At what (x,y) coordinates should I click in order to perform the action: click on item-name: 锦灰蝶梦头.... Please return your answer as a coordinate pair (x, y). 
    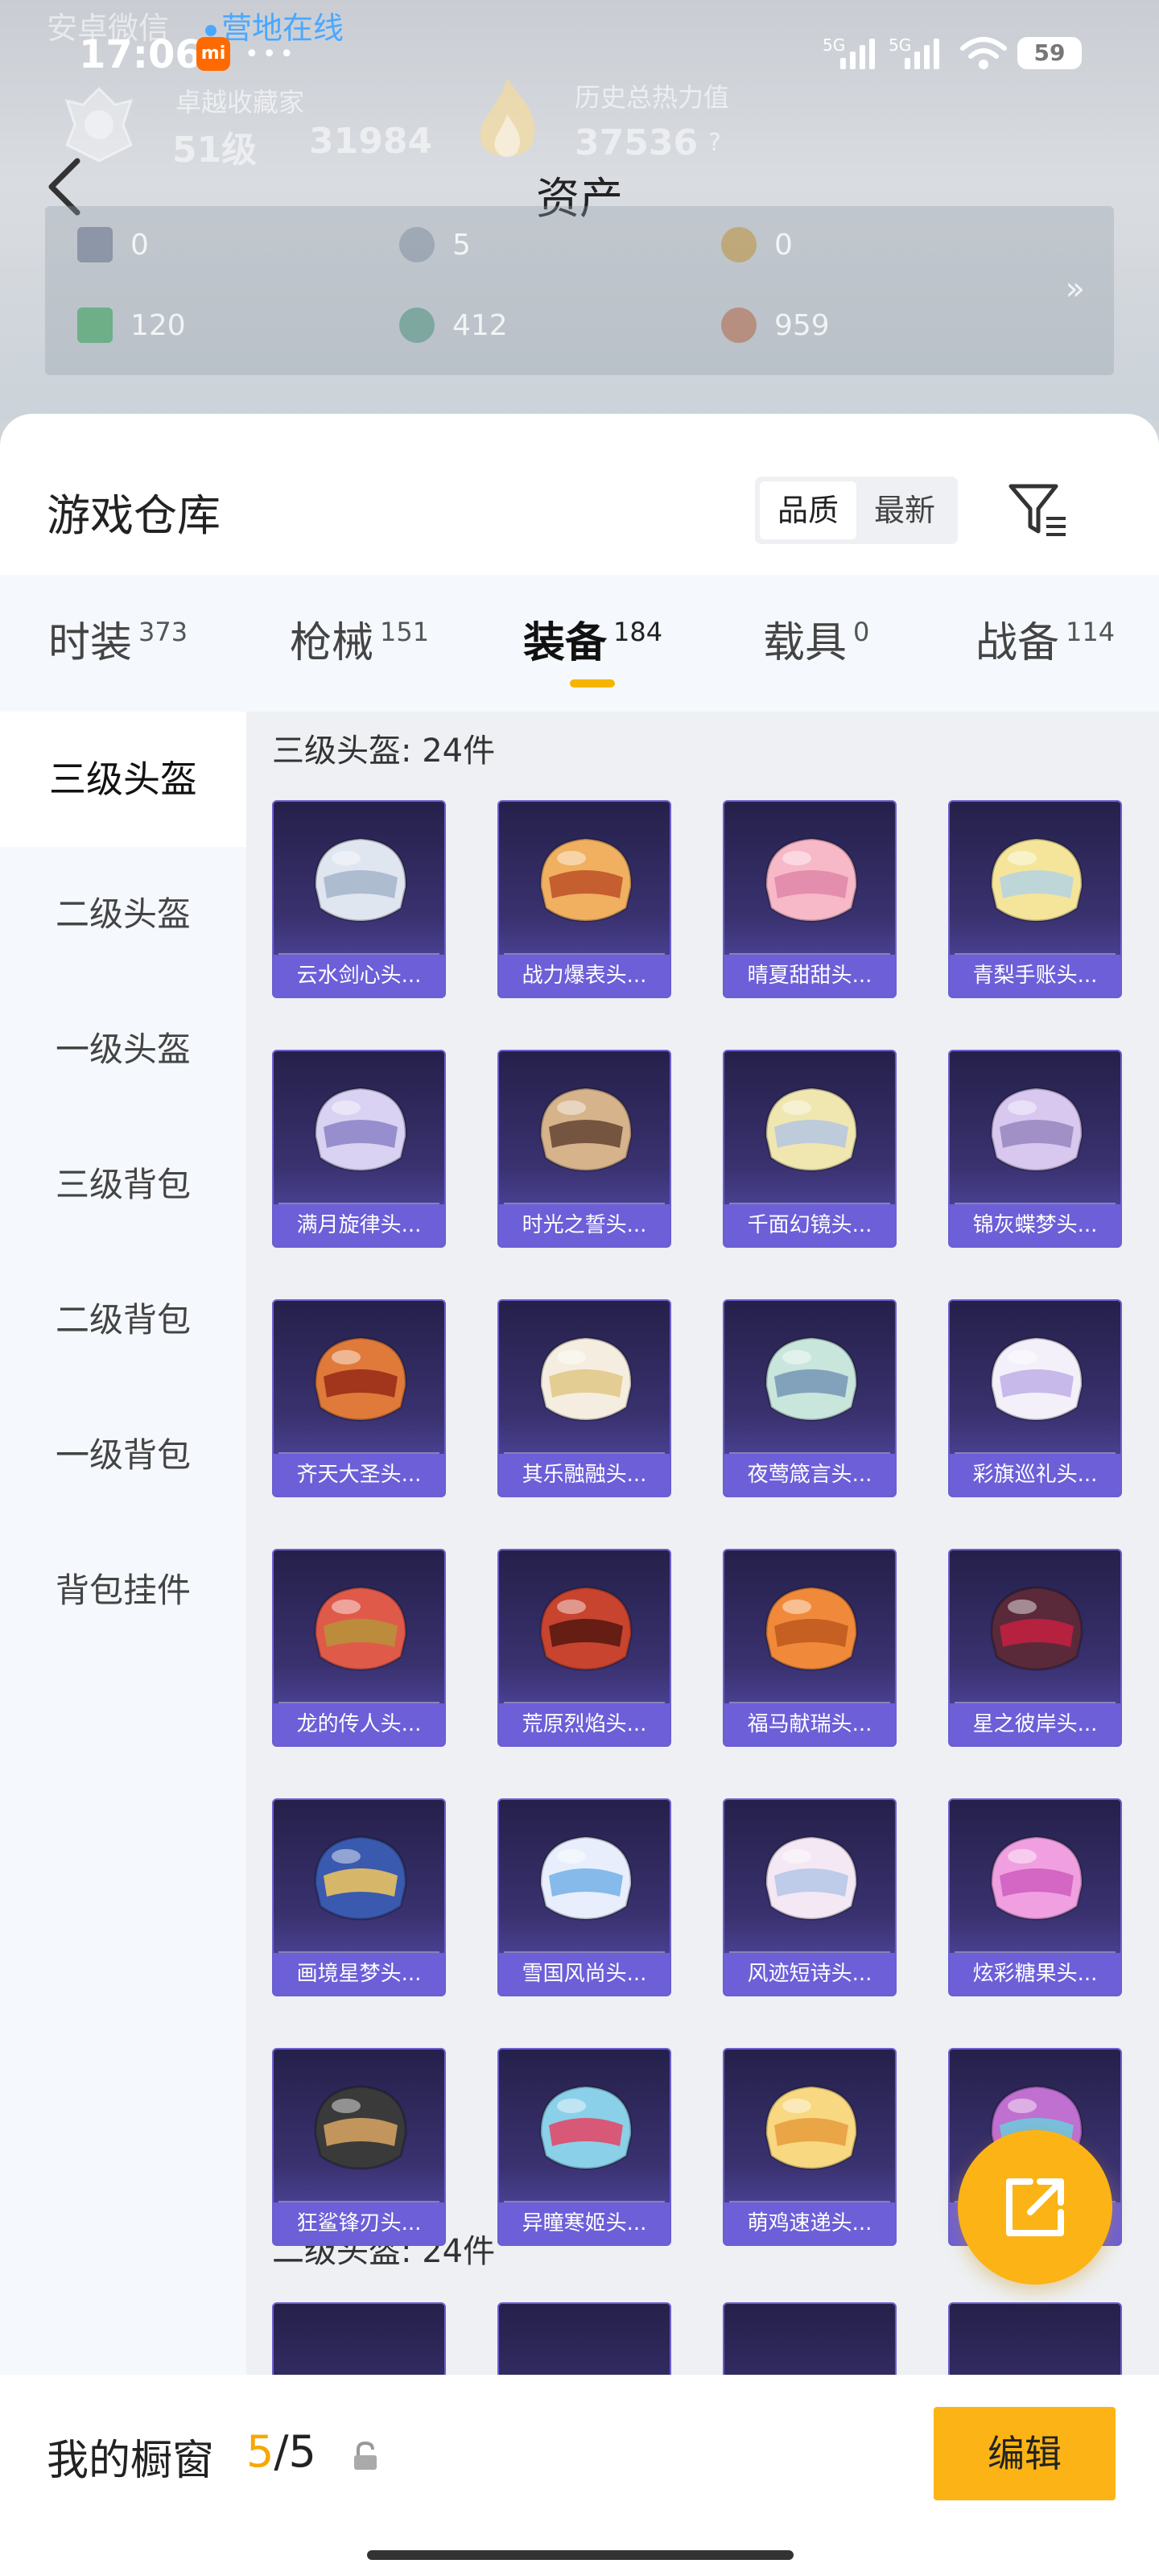
    Looking at the image, I should click on (1035, 1225).